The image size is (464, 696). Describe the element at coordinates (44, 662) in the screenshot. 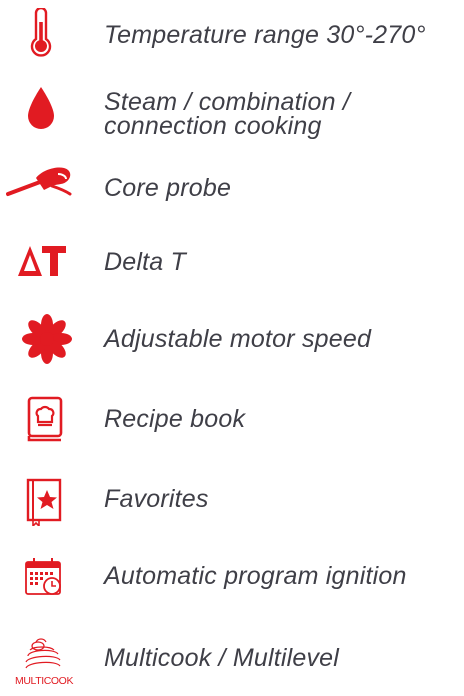

I see `multicook-logo-icon: MULTICOOK` at that location.